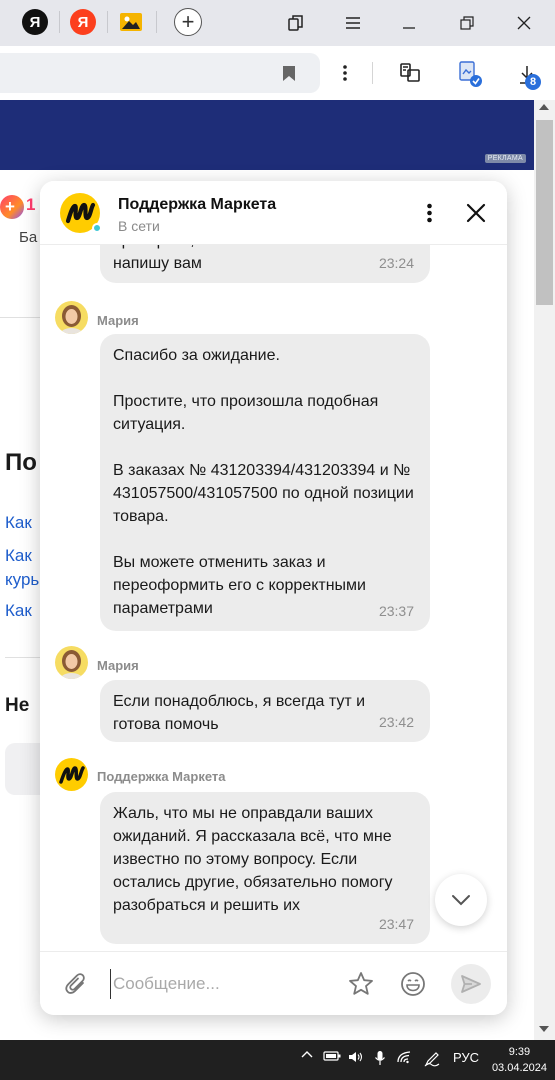  What do you see at coordinates (380, 1058) in the screenshot?
I see `microphone-icon` at bounding box center [380, 1058].